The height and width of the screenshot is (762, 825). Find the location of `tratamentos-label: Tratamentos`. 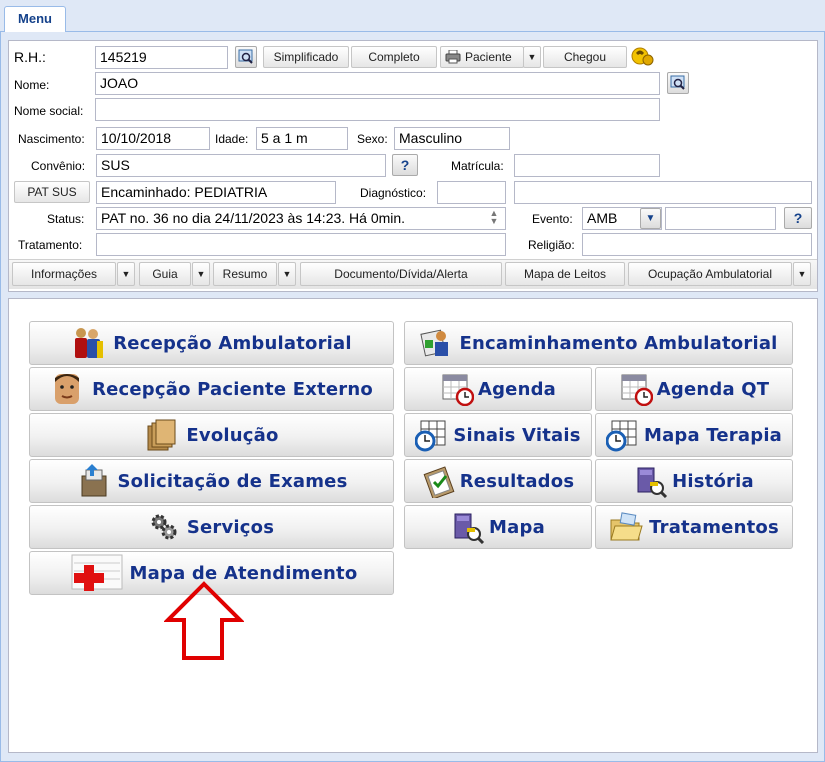

tratamentos-label: Tratamentos is located at coordinates (714, 527).